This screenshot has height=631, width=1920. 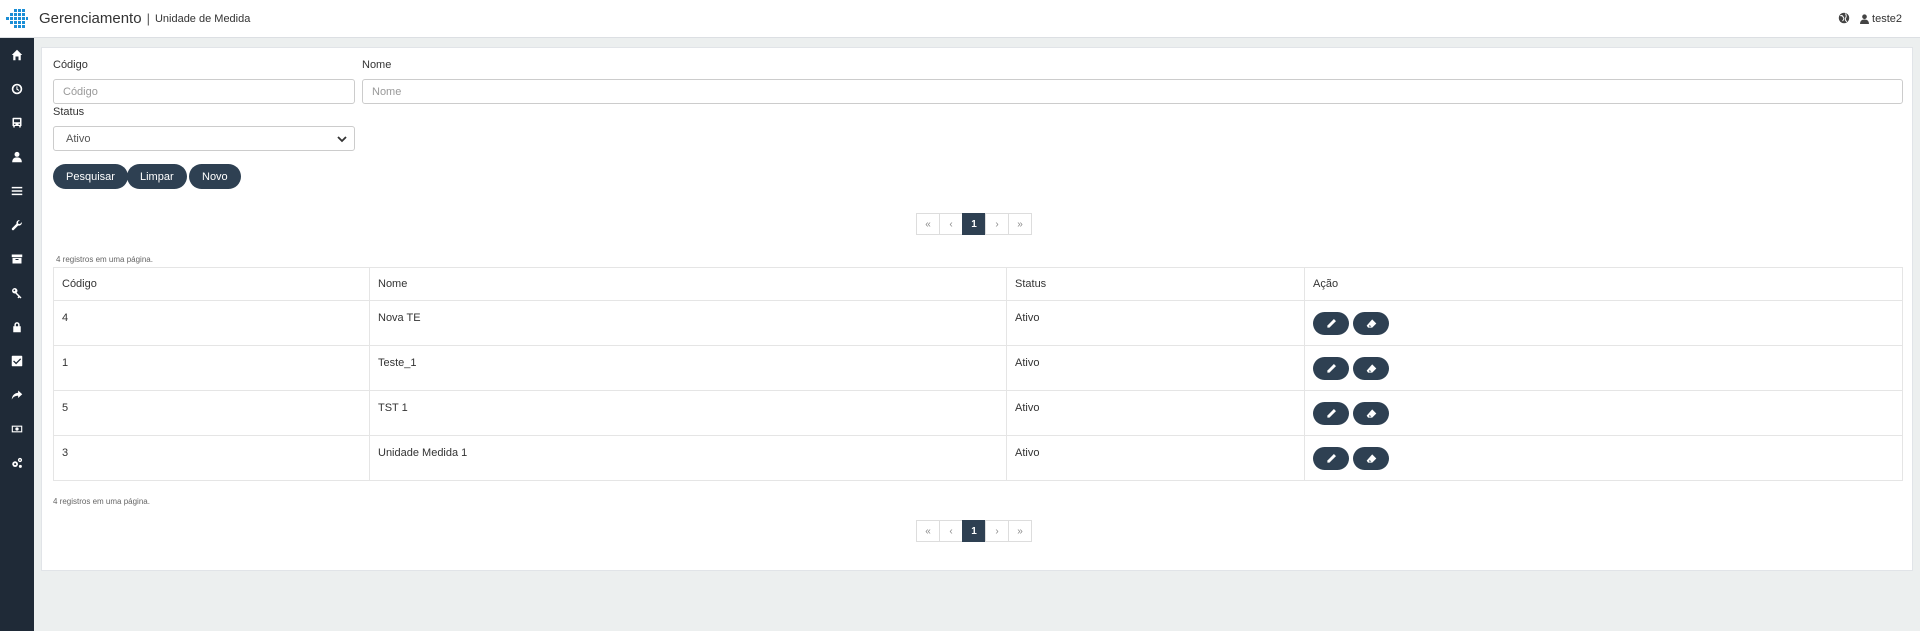 What do you see at coordinates (157, 176) in the screenshot?
I see `clear-button: Limpar` at bounding box center [157, 176].